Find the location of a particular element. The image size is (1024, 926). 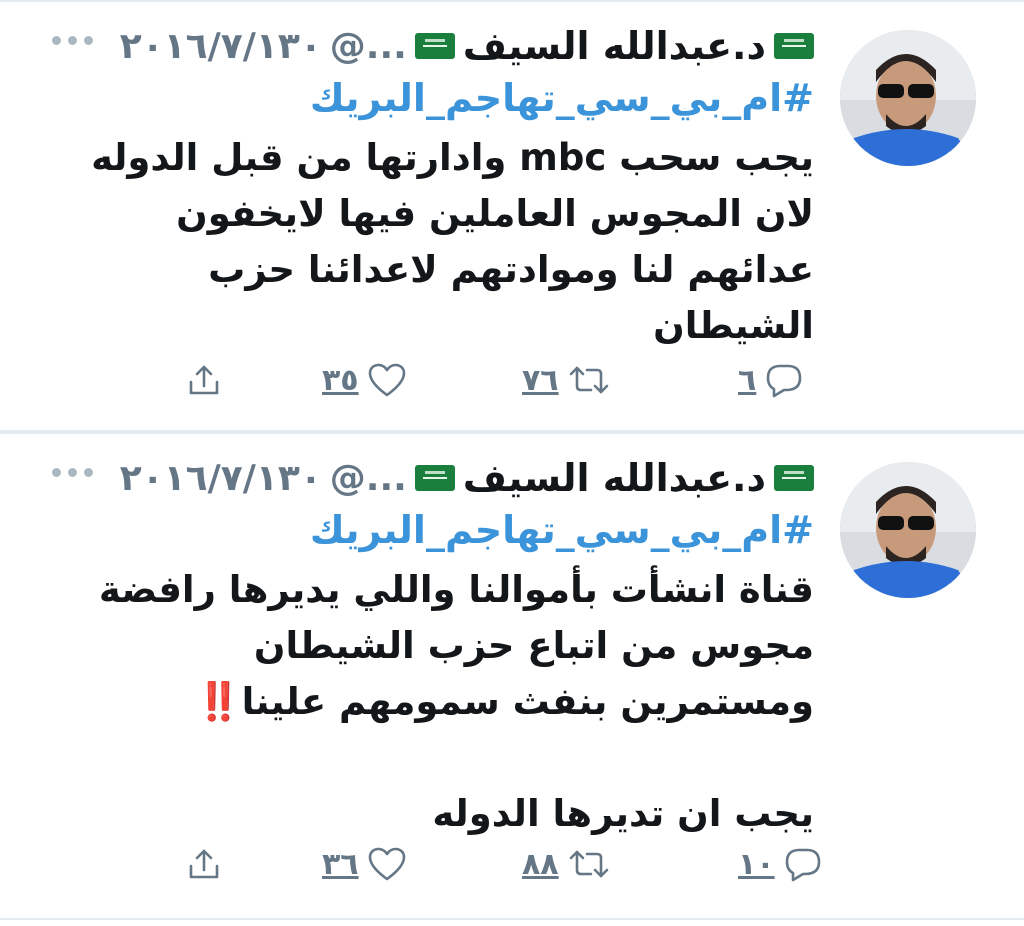

like-button: ٣٦ is located at coordinates (364, 864).